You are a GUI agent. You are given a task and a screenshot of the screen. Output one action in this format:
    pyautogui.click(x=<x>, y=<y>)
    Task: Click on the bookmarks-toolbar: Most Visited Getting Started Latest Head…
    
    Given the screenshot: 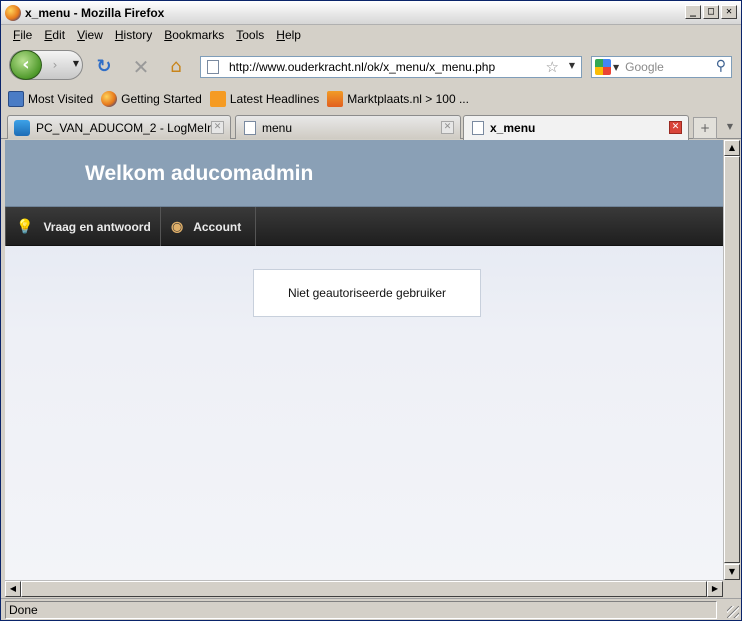 What is the action you would take?
    pyautogui.click(x=371, y=99)
    